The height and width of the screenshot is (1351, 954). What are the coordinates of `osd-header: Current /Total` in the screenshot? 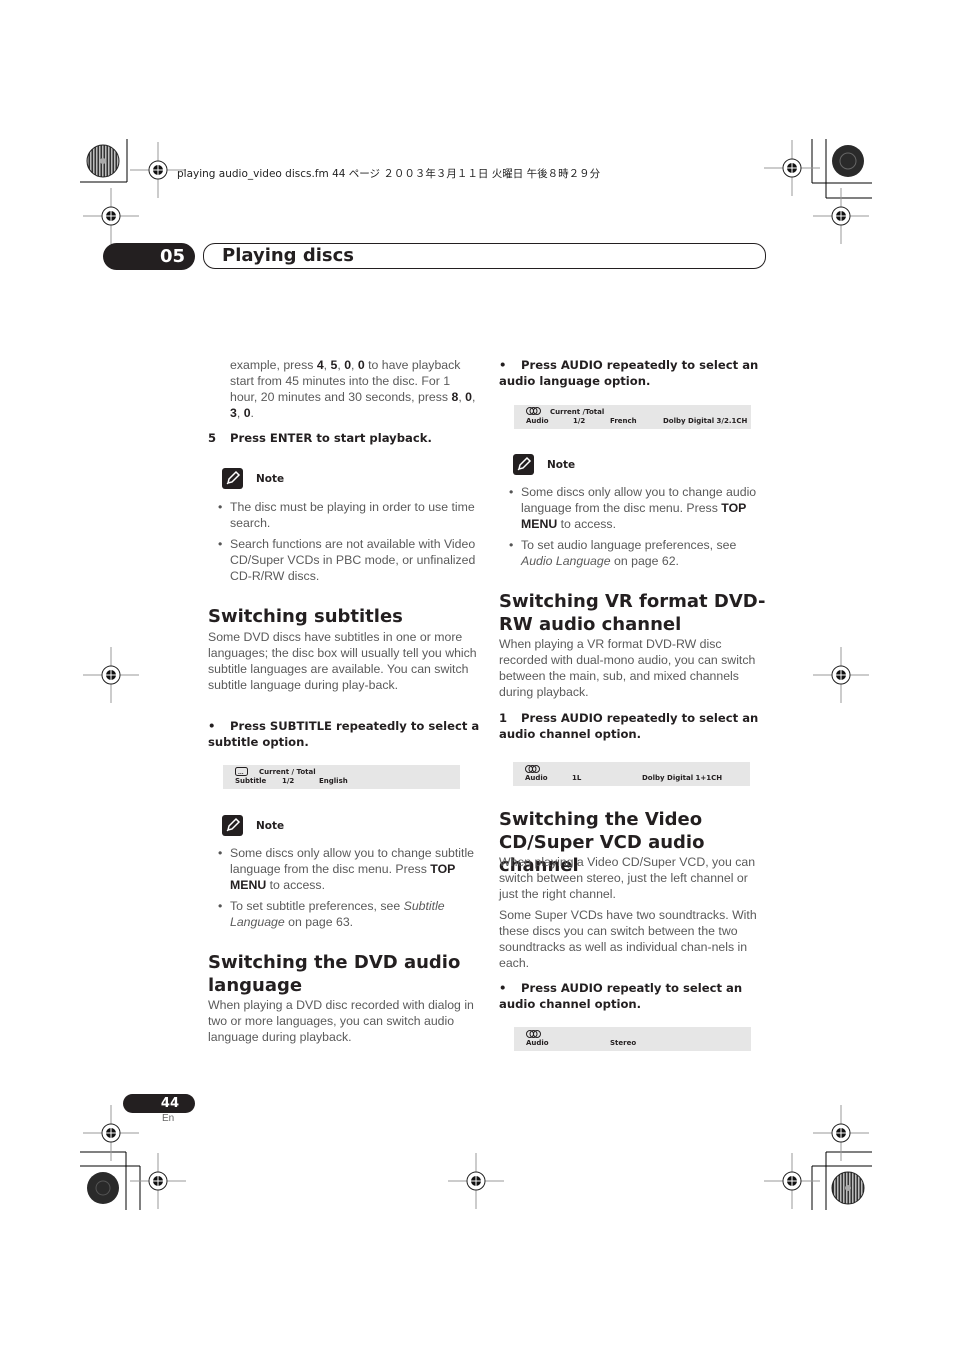 It's located at (577, 412).